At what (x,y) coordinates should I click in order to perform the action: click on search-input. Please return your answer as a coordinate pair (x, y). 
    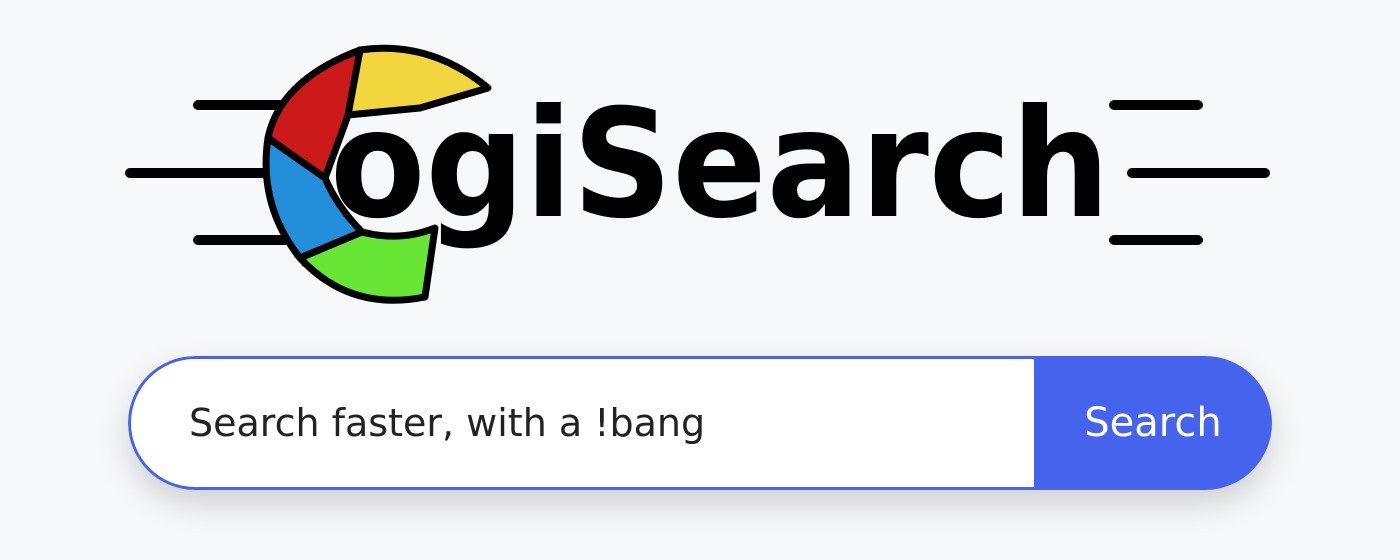
    Looking at the image, I should click on (589, 423).